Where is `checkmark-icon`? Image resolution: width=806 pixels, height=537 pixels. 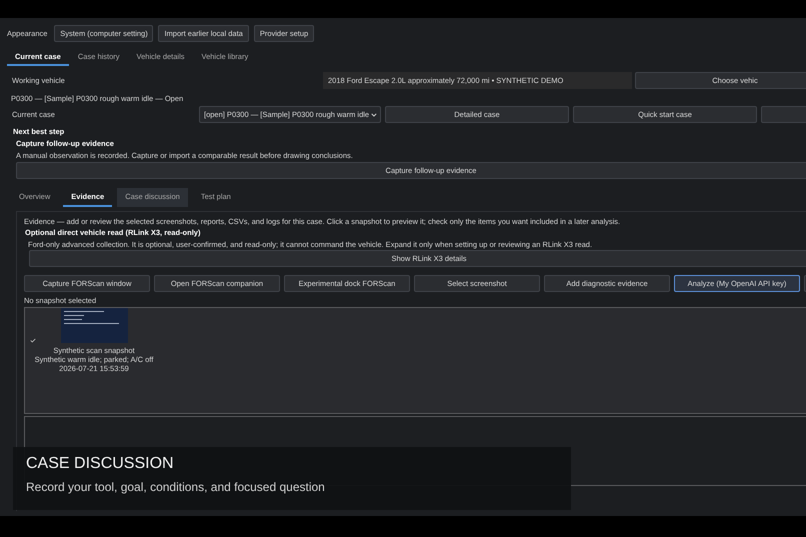 checkmark-icon is located at coordinates (33, 340).